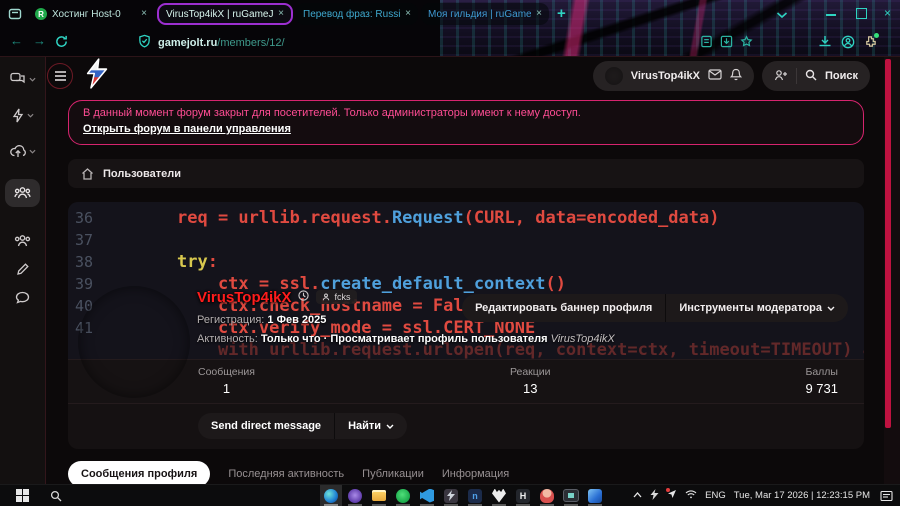 Image resolution: width=900 pixels, height=506 pixels. I want to click on edit-banner-button: Редактировать баннер профиля, so click(563, 308).